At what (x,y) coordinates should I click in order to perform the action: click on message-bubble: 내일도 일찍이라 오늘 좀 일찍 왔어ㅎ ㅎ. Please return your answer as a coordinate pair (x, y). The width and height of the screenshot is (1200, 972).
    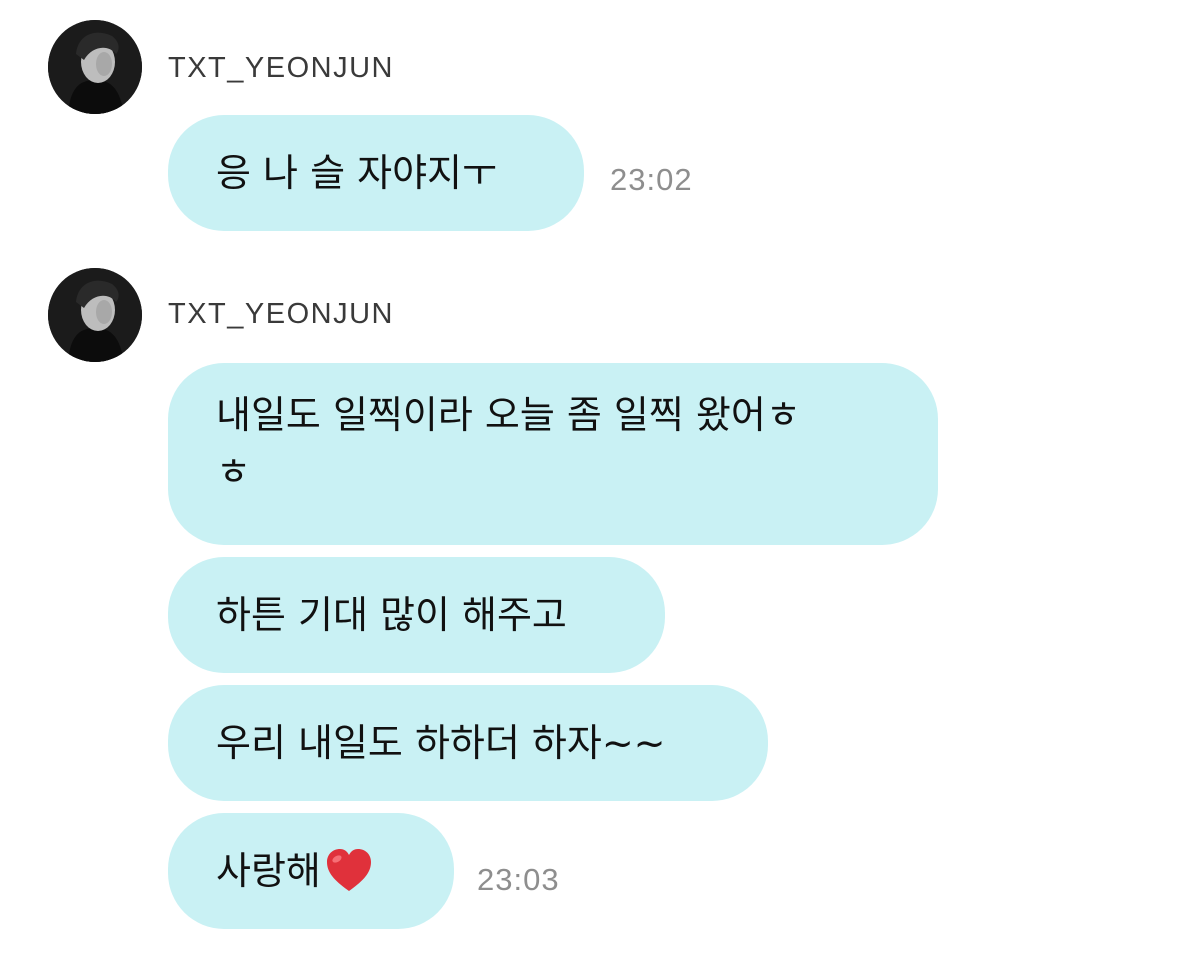
    Looking at the image, I should click on (553, 454).